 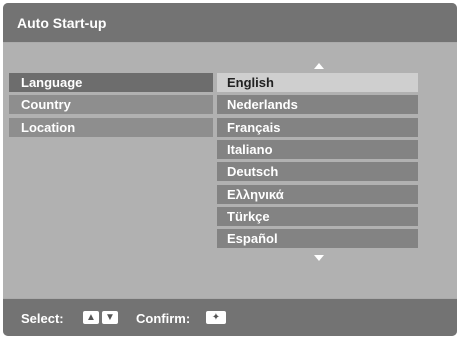 I want to click on language-option-greek: Ελληνικά, so click(x=317, y=194).